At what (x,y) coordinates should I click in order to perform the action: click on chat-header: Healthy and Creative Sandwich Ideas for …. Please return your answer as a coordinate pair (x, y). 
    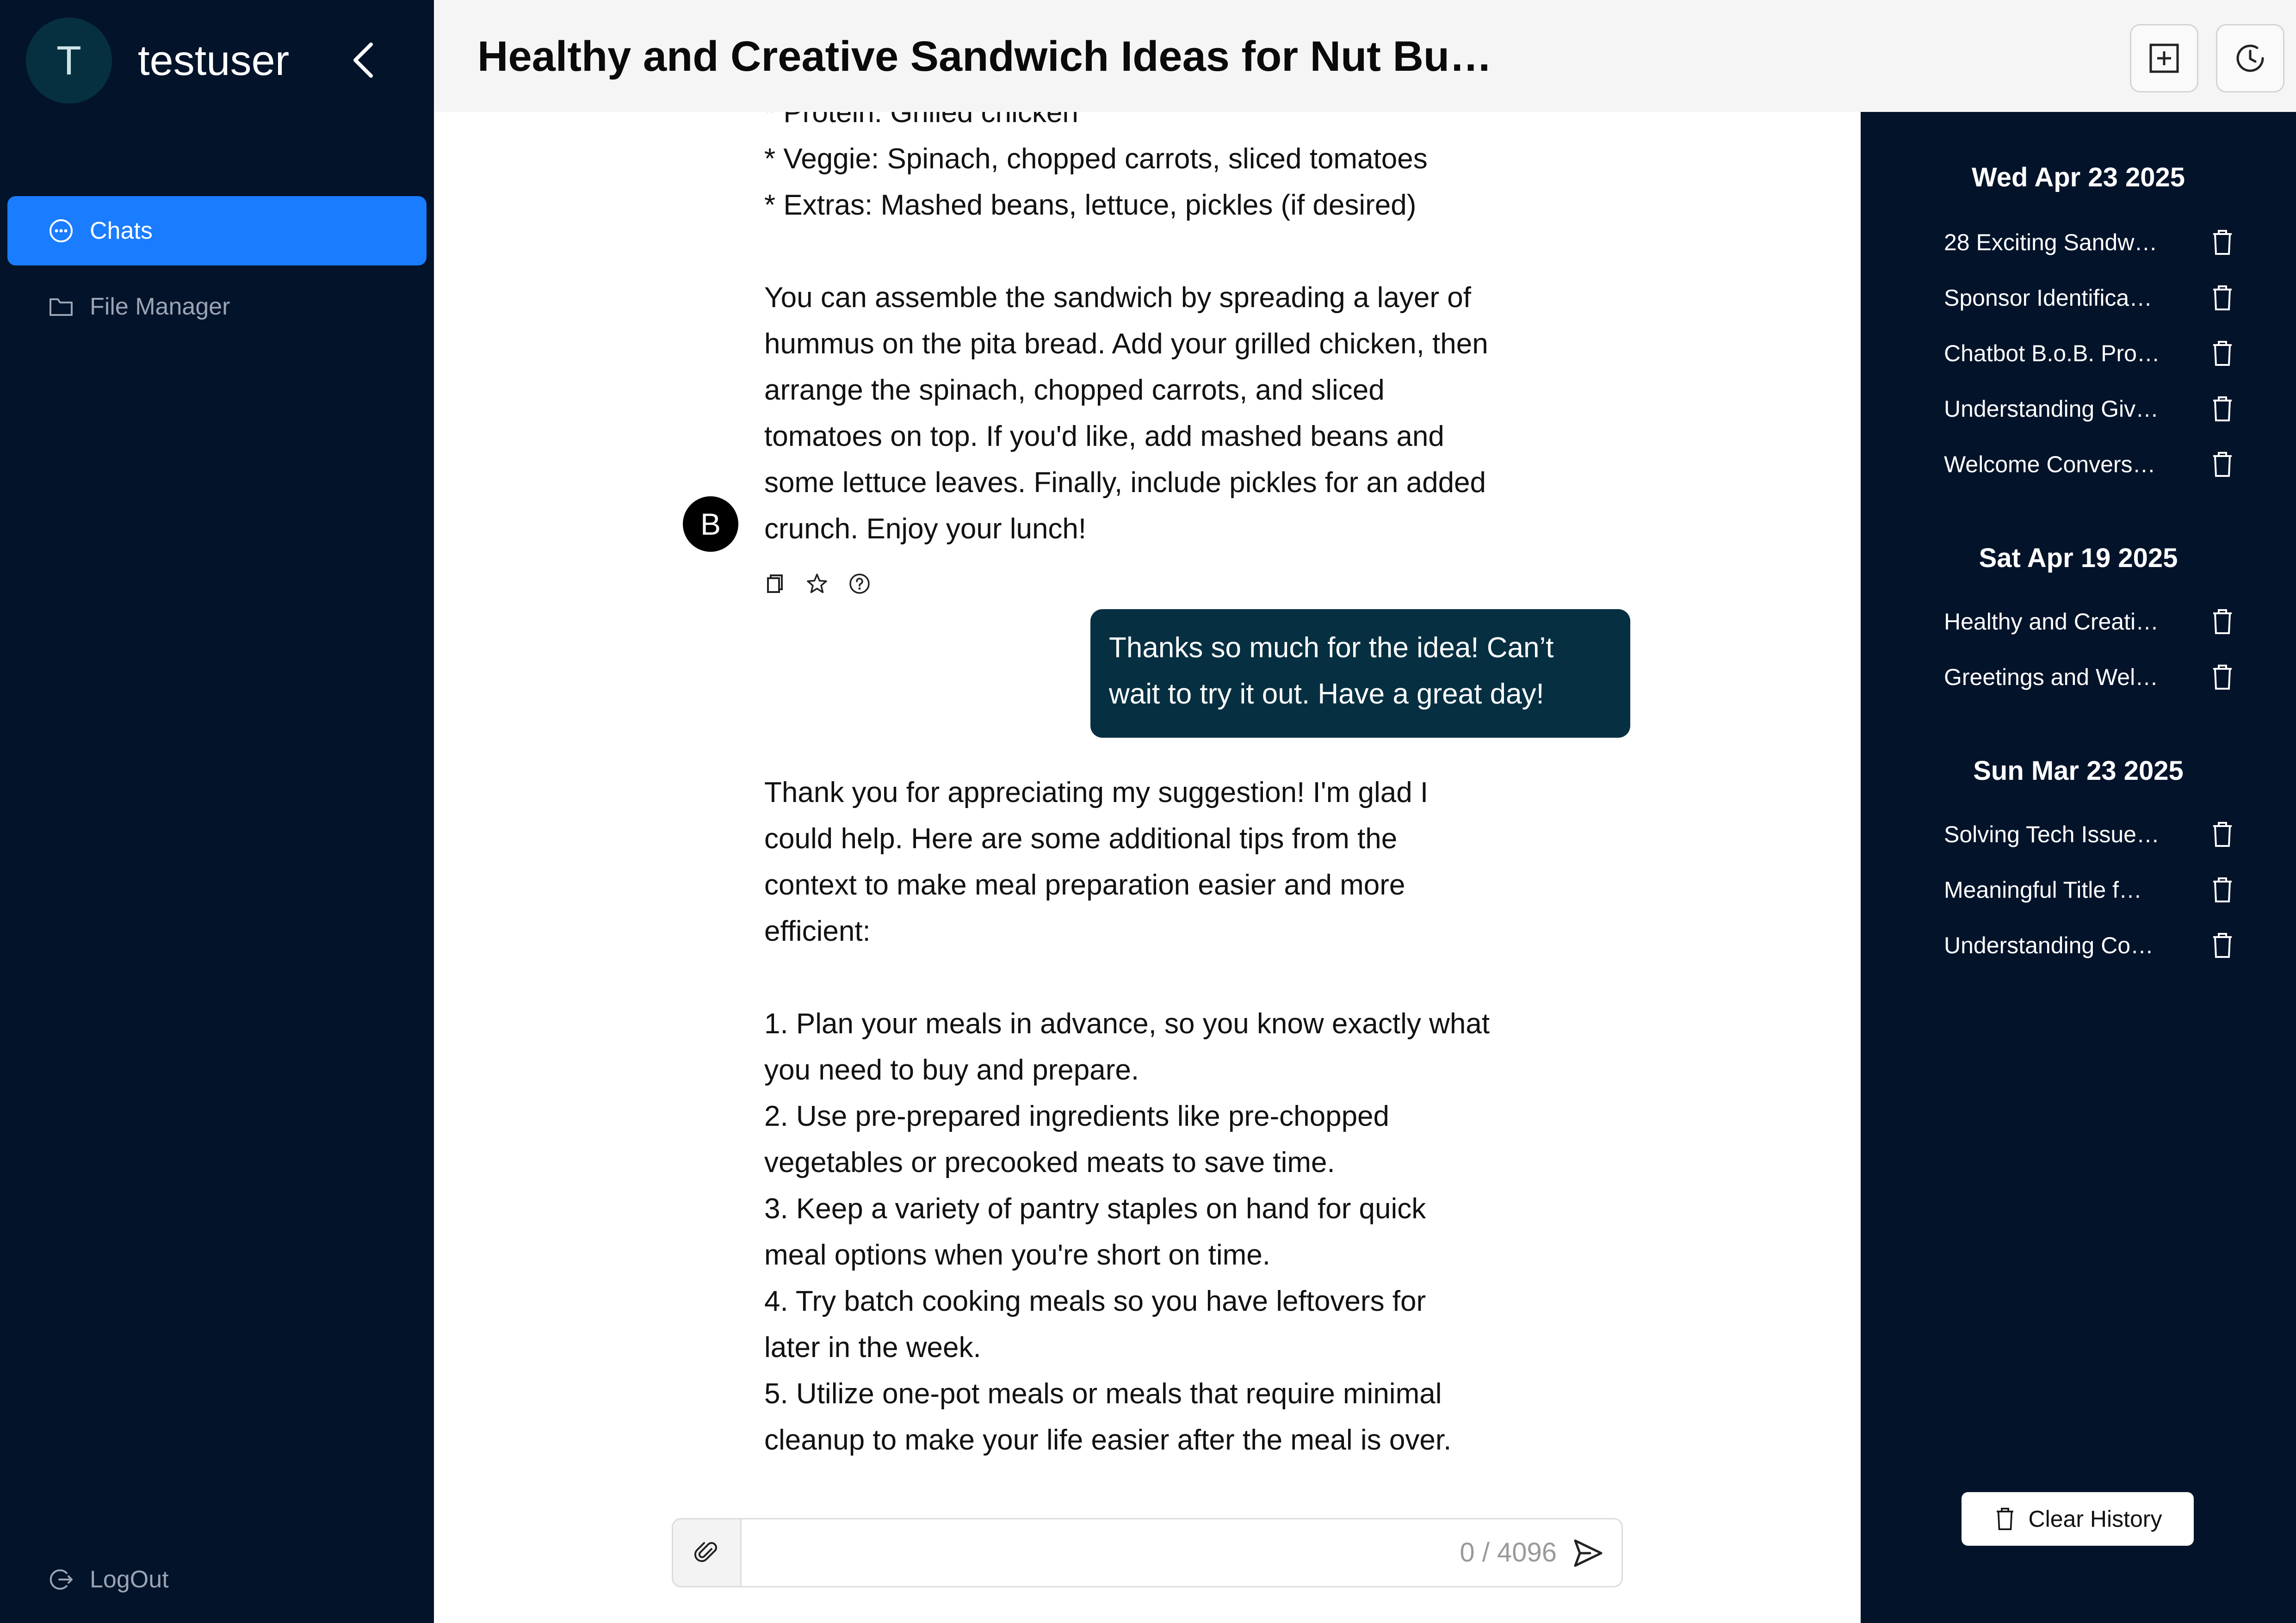
    Looking at the image, I should click on (1365, 56).